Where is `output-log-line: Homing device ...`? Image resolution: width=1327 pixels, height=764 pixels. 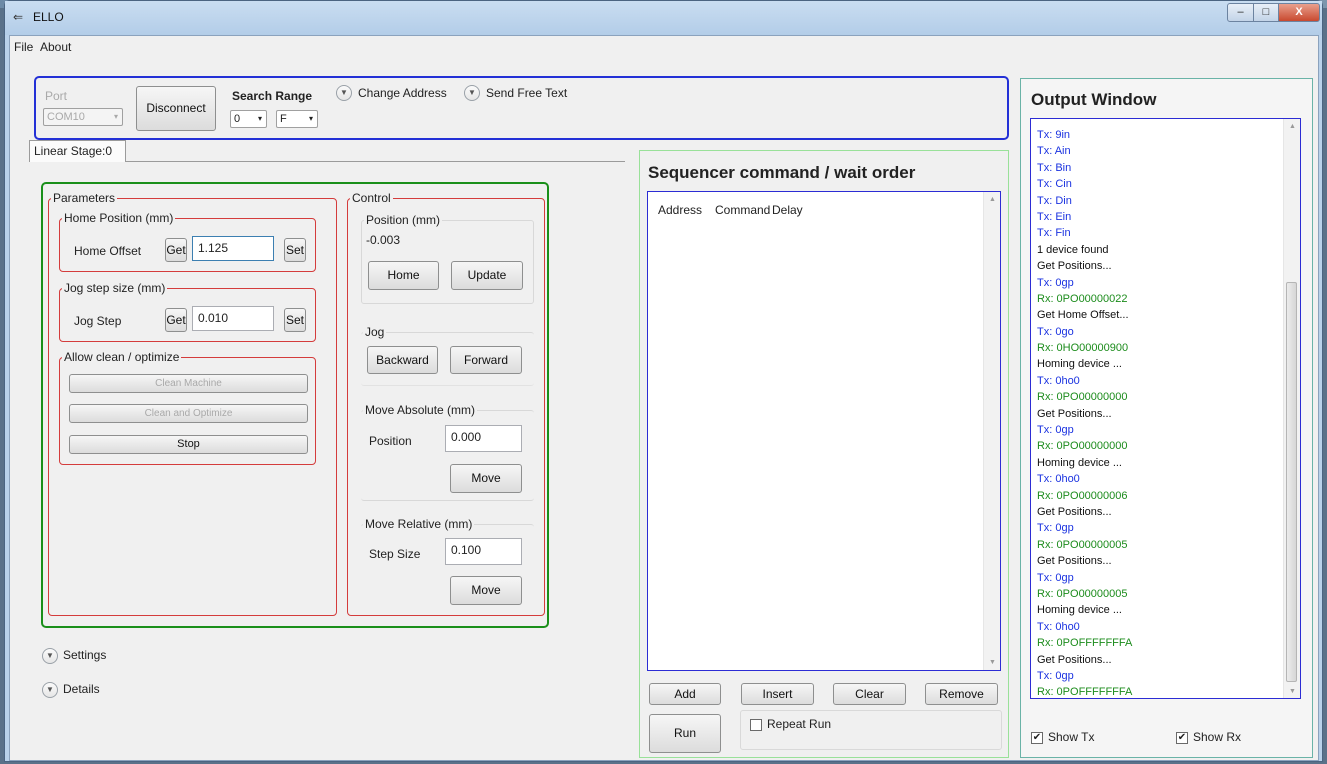 output-log-line: Homing device ... is located at coordinates (1079, 364).